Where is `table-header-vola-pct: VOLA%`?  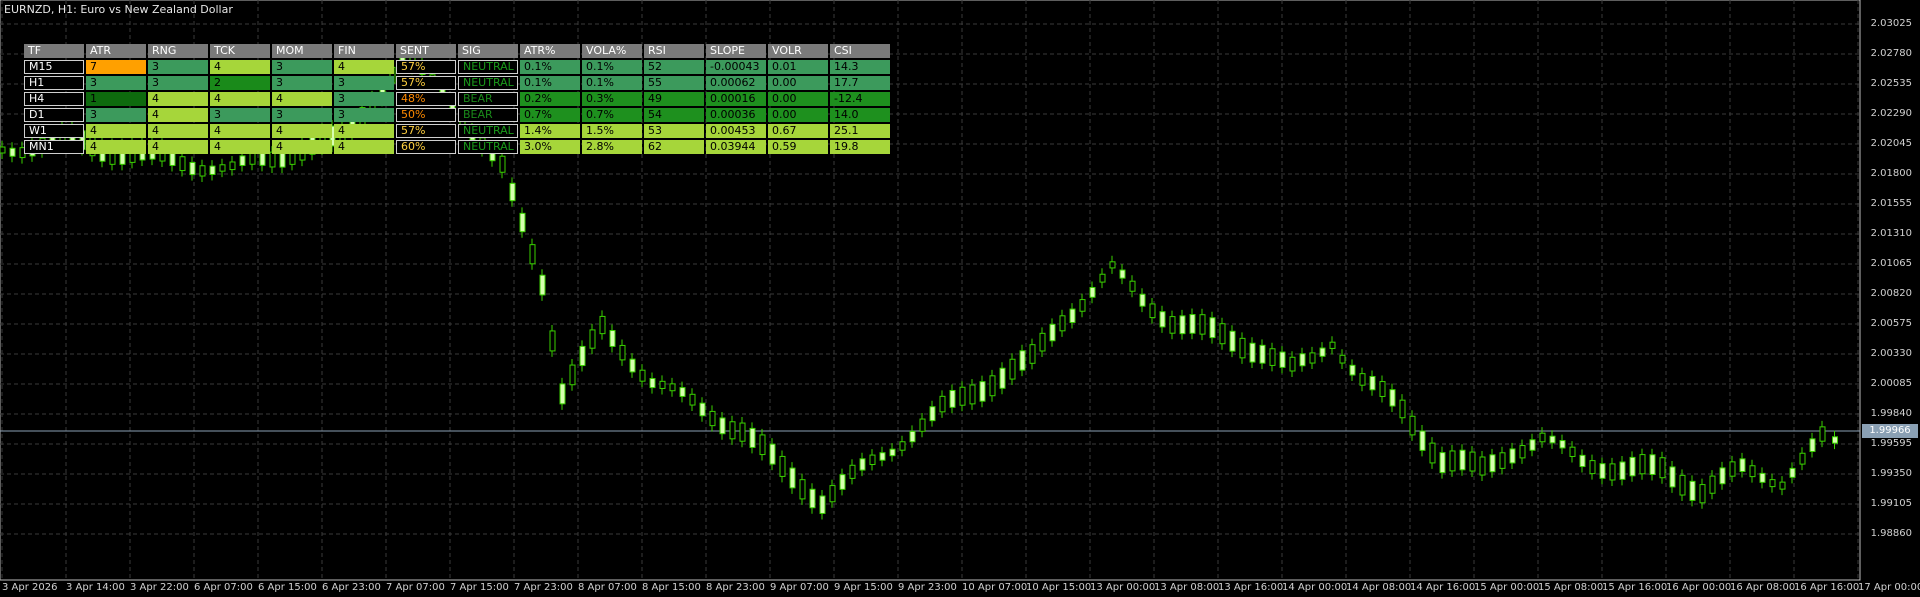 table-header-vola-pct: VOLA% is located at coordinates (612, 51).